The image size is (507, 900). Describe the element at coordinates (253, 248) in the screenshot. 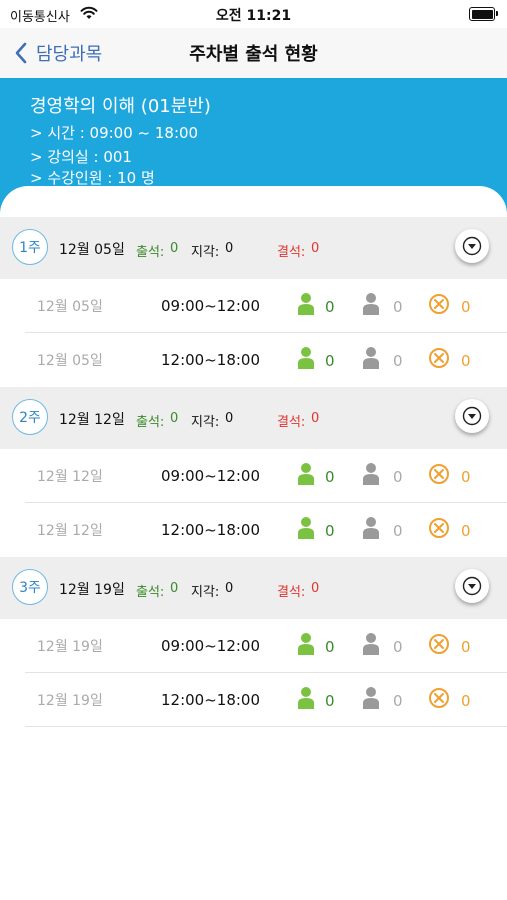

I see `week-header: 1주 12월 05일 출석: 0 지각: 0 결석: 0` at that location.